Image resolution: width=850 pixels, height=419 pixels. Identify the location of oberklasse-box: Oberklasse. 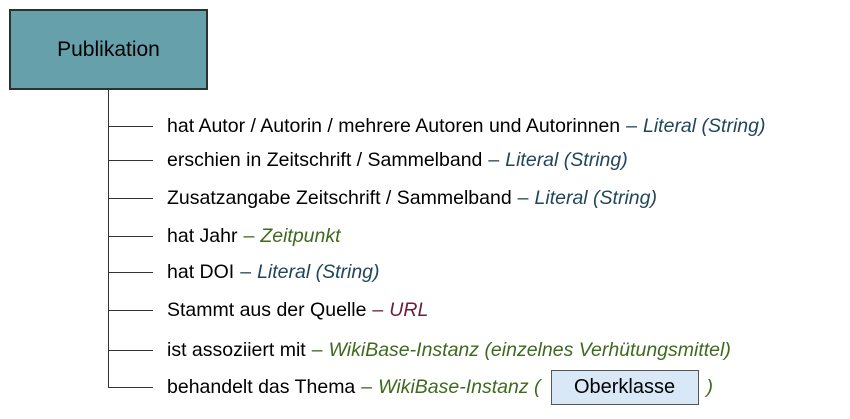
(624, 387).